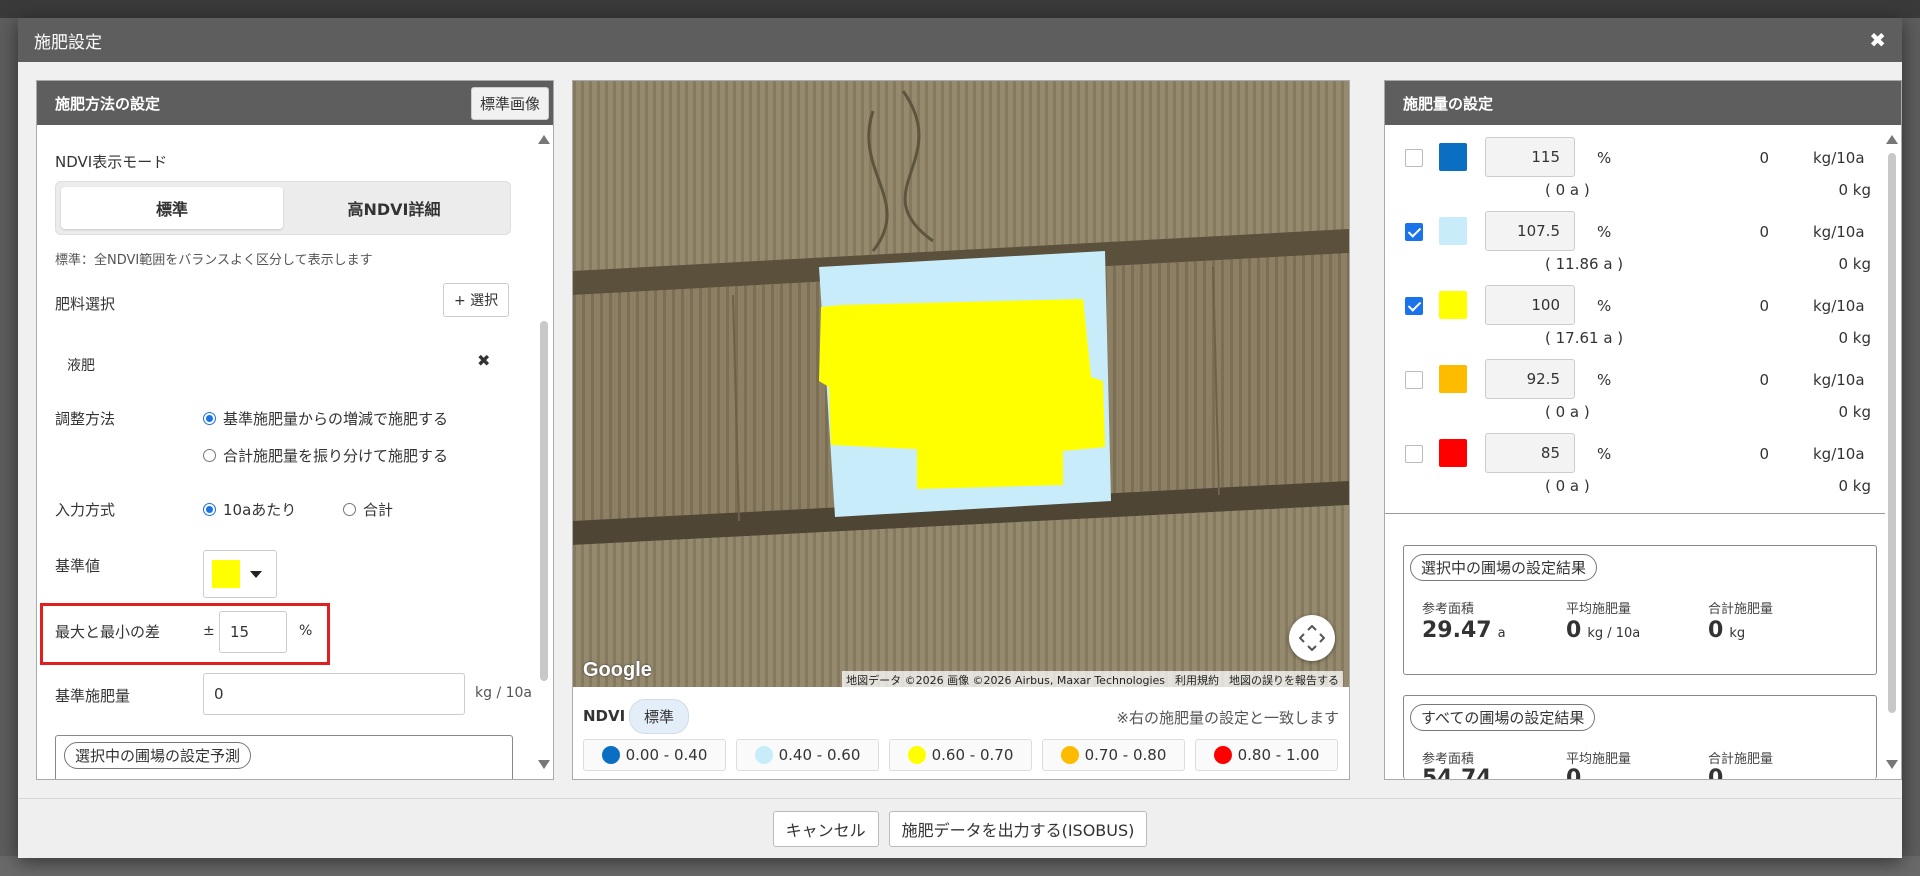 The image size is (1920, 876). What do you see at coordinates (325, 418) in the screenshot?
I see `adjust-option-increase: 基準施肥量からの増減で施肥する` at bounding box center [325, 418].